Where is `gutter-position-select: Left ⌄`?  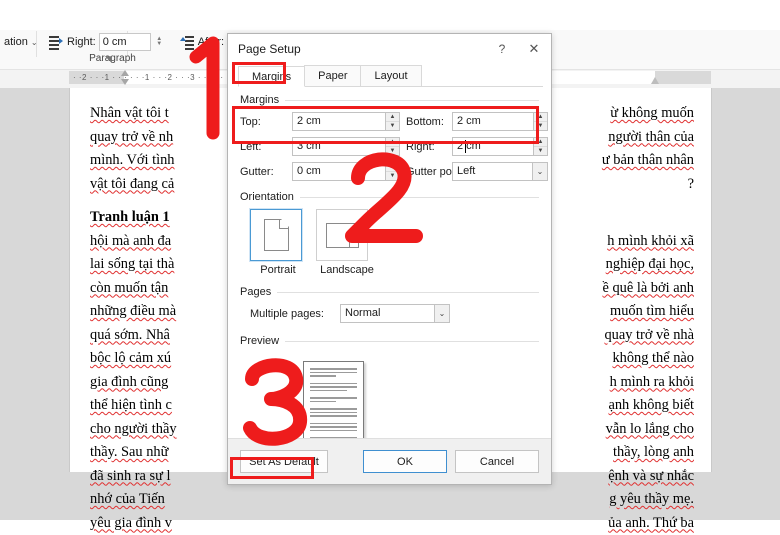
gutter-position-select: Left ⌄ is located at coordinates (500, 171).